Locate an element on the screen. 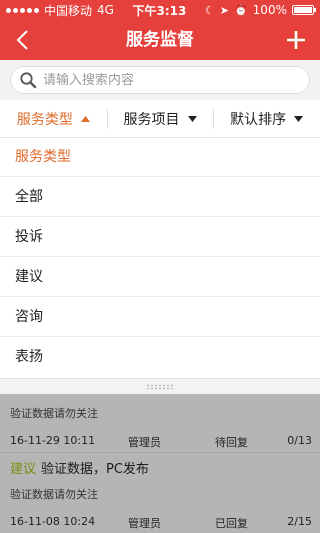 This screenshot has height=533, width=320. nav-bar: 服务监督 is located at coordinates (160, 40).